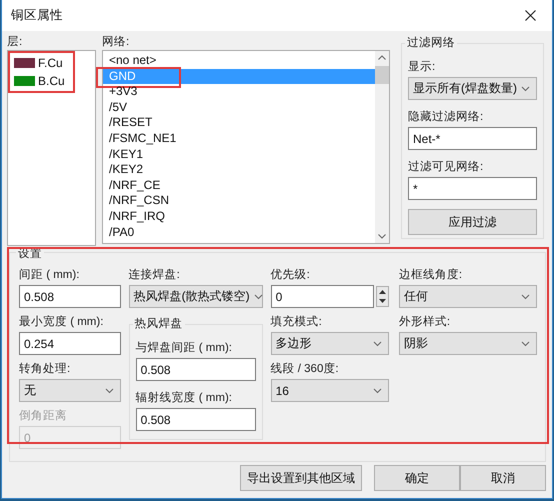  What do you see at coordinates (239, 61) in the screenshot?
I see `net-item: <no net>` at bounding box center [239, 61].